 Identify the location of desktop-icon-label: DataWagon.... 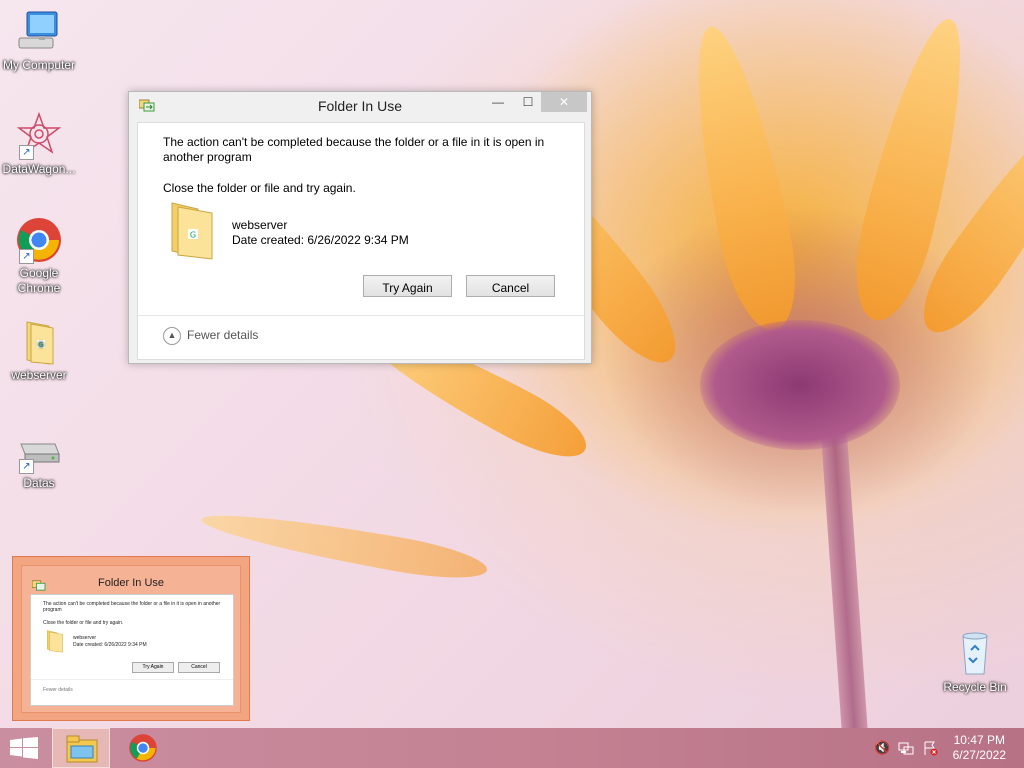
(39, 169).